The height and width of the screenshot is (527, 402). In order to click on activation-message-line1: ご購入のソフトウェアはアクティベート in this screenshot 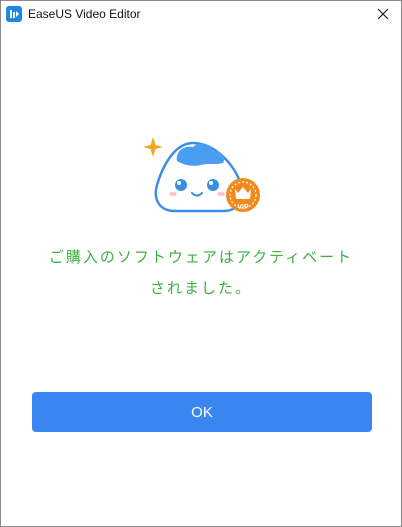, I will do `click(201, 257)`.